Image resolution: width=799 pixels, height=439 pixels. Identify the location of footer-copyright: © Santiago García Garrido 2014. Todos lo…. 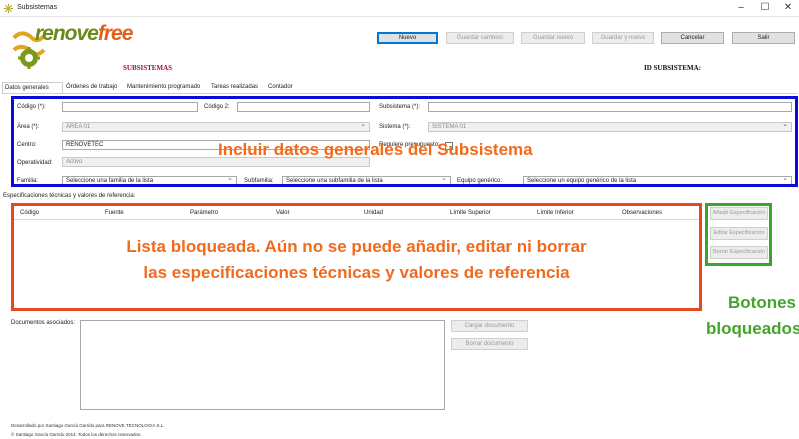
(76, 434).